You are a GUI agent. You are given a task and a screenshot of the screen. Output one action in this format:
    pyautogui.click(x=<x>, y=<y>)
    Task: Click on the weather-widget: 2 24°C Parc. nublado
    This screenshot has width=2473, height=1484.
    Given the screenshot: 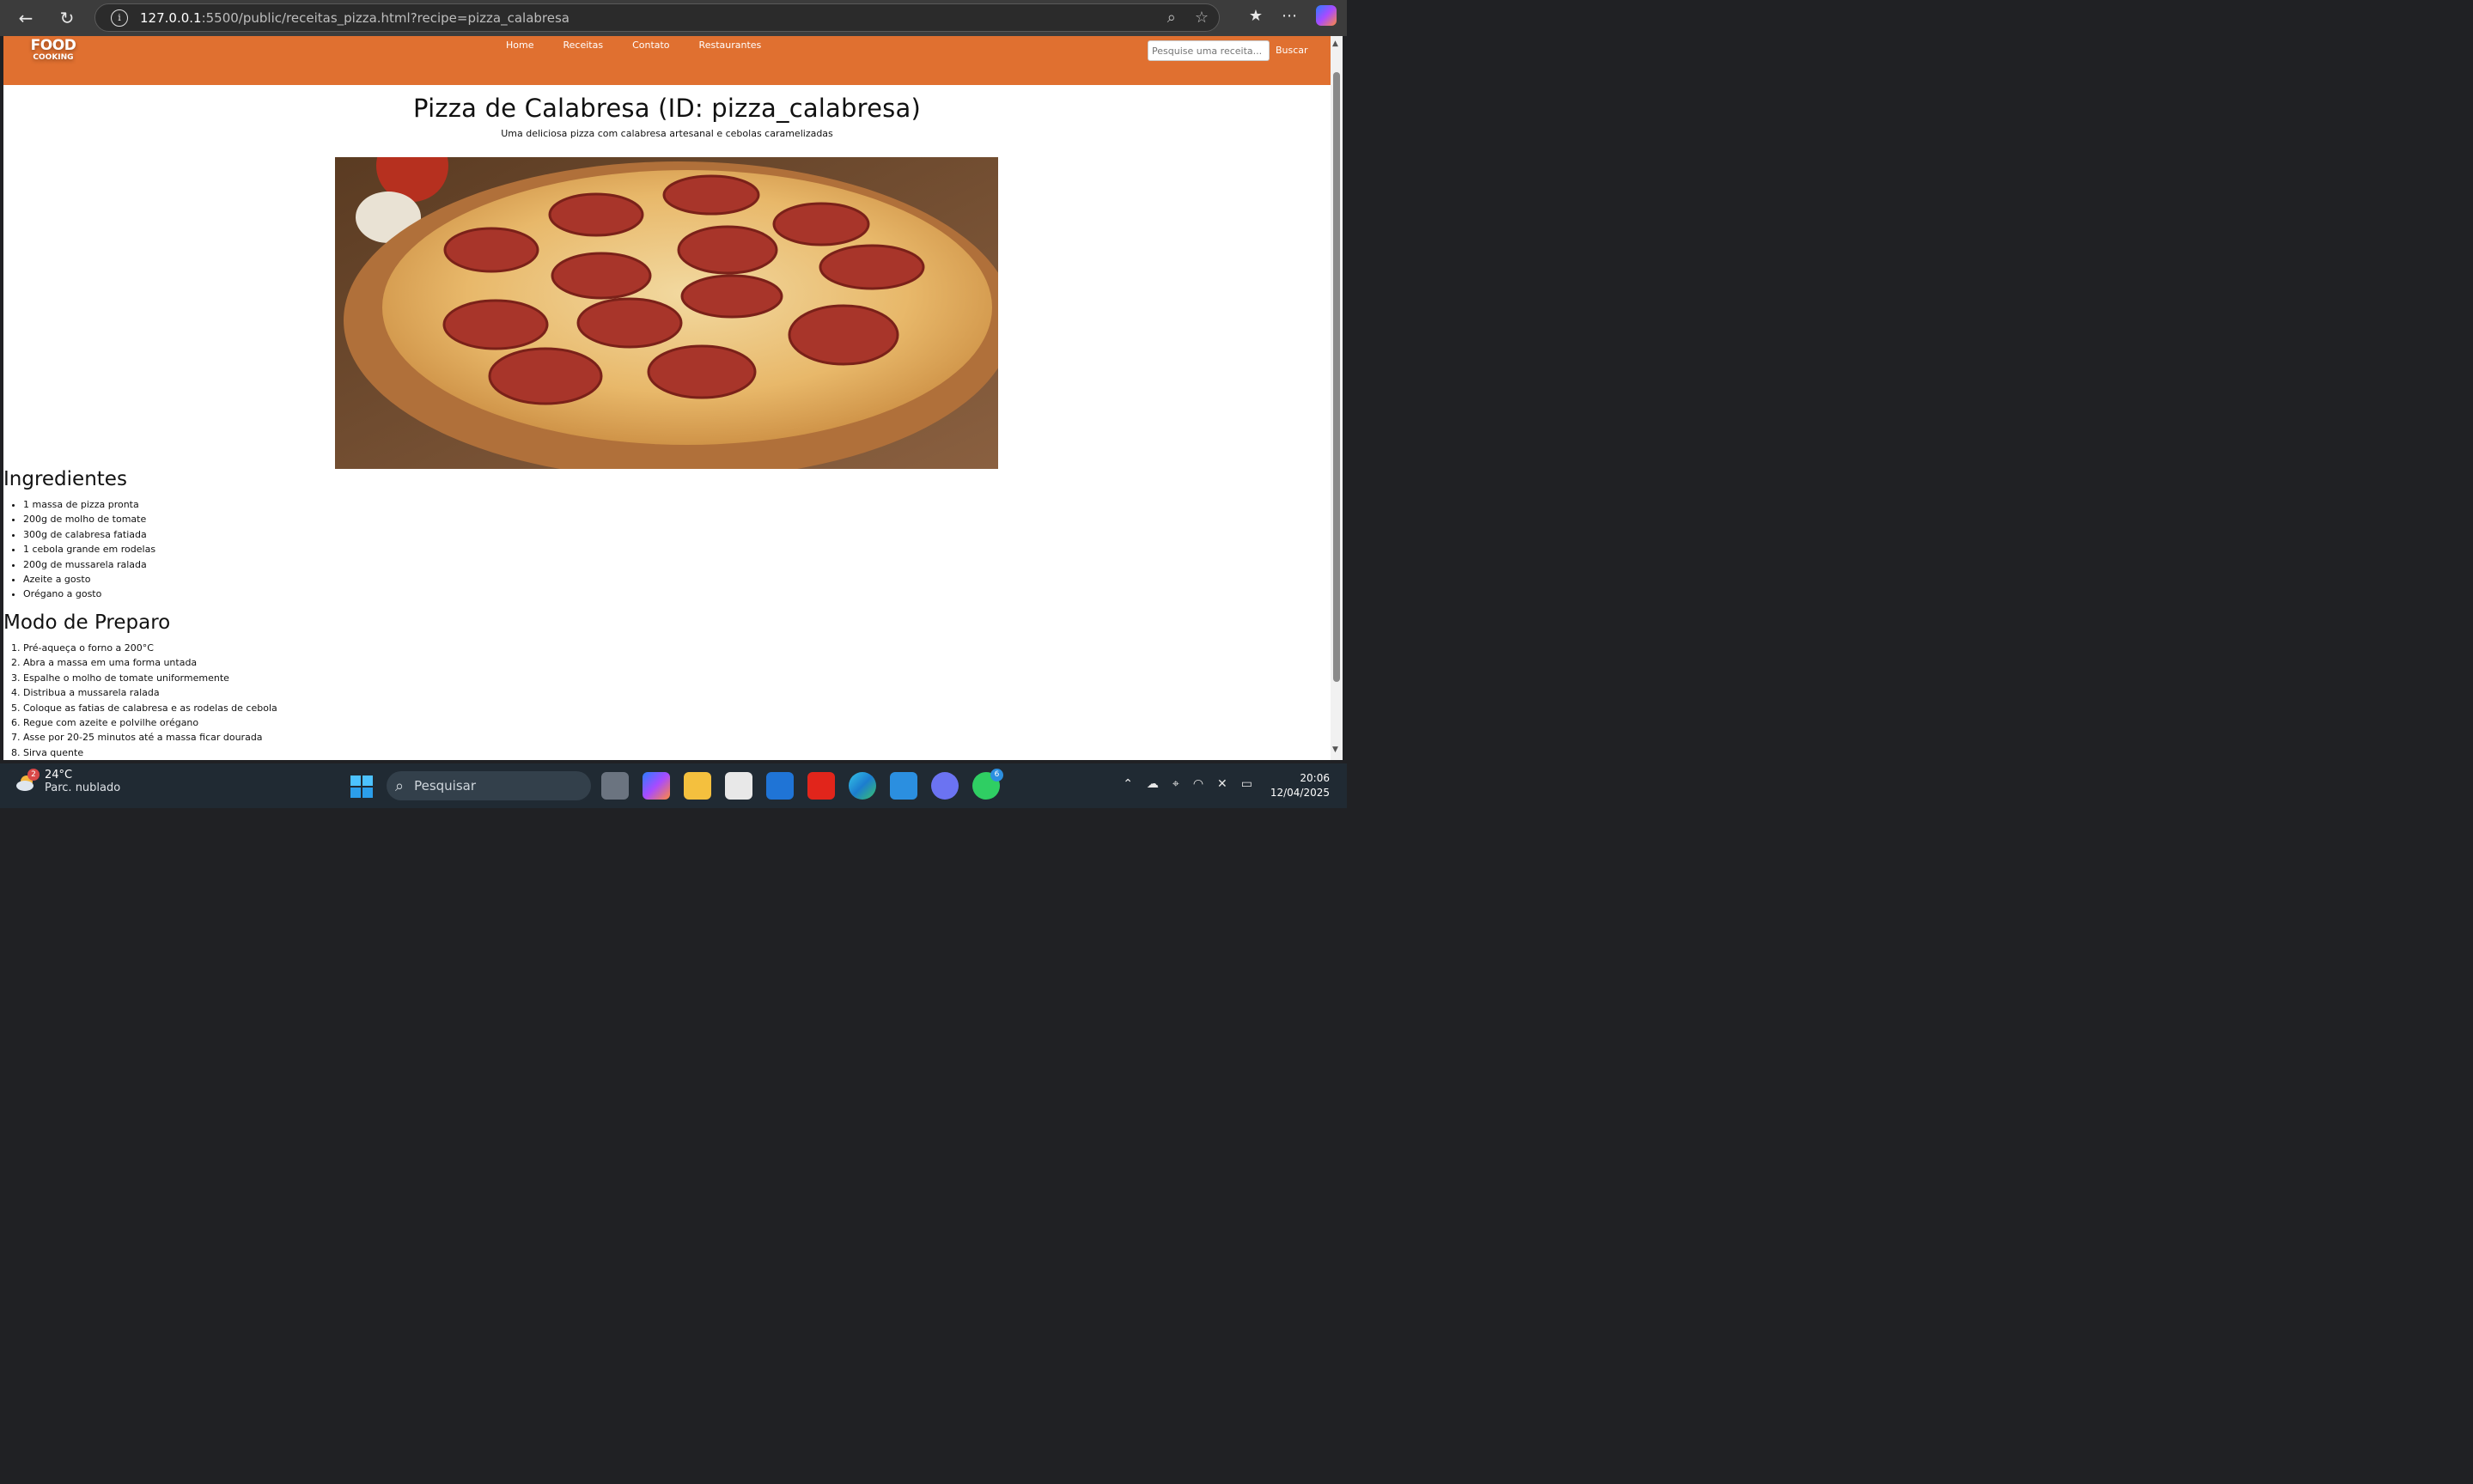 What is the action you would take?
    pyautogui.click(x=67, y=782)
    